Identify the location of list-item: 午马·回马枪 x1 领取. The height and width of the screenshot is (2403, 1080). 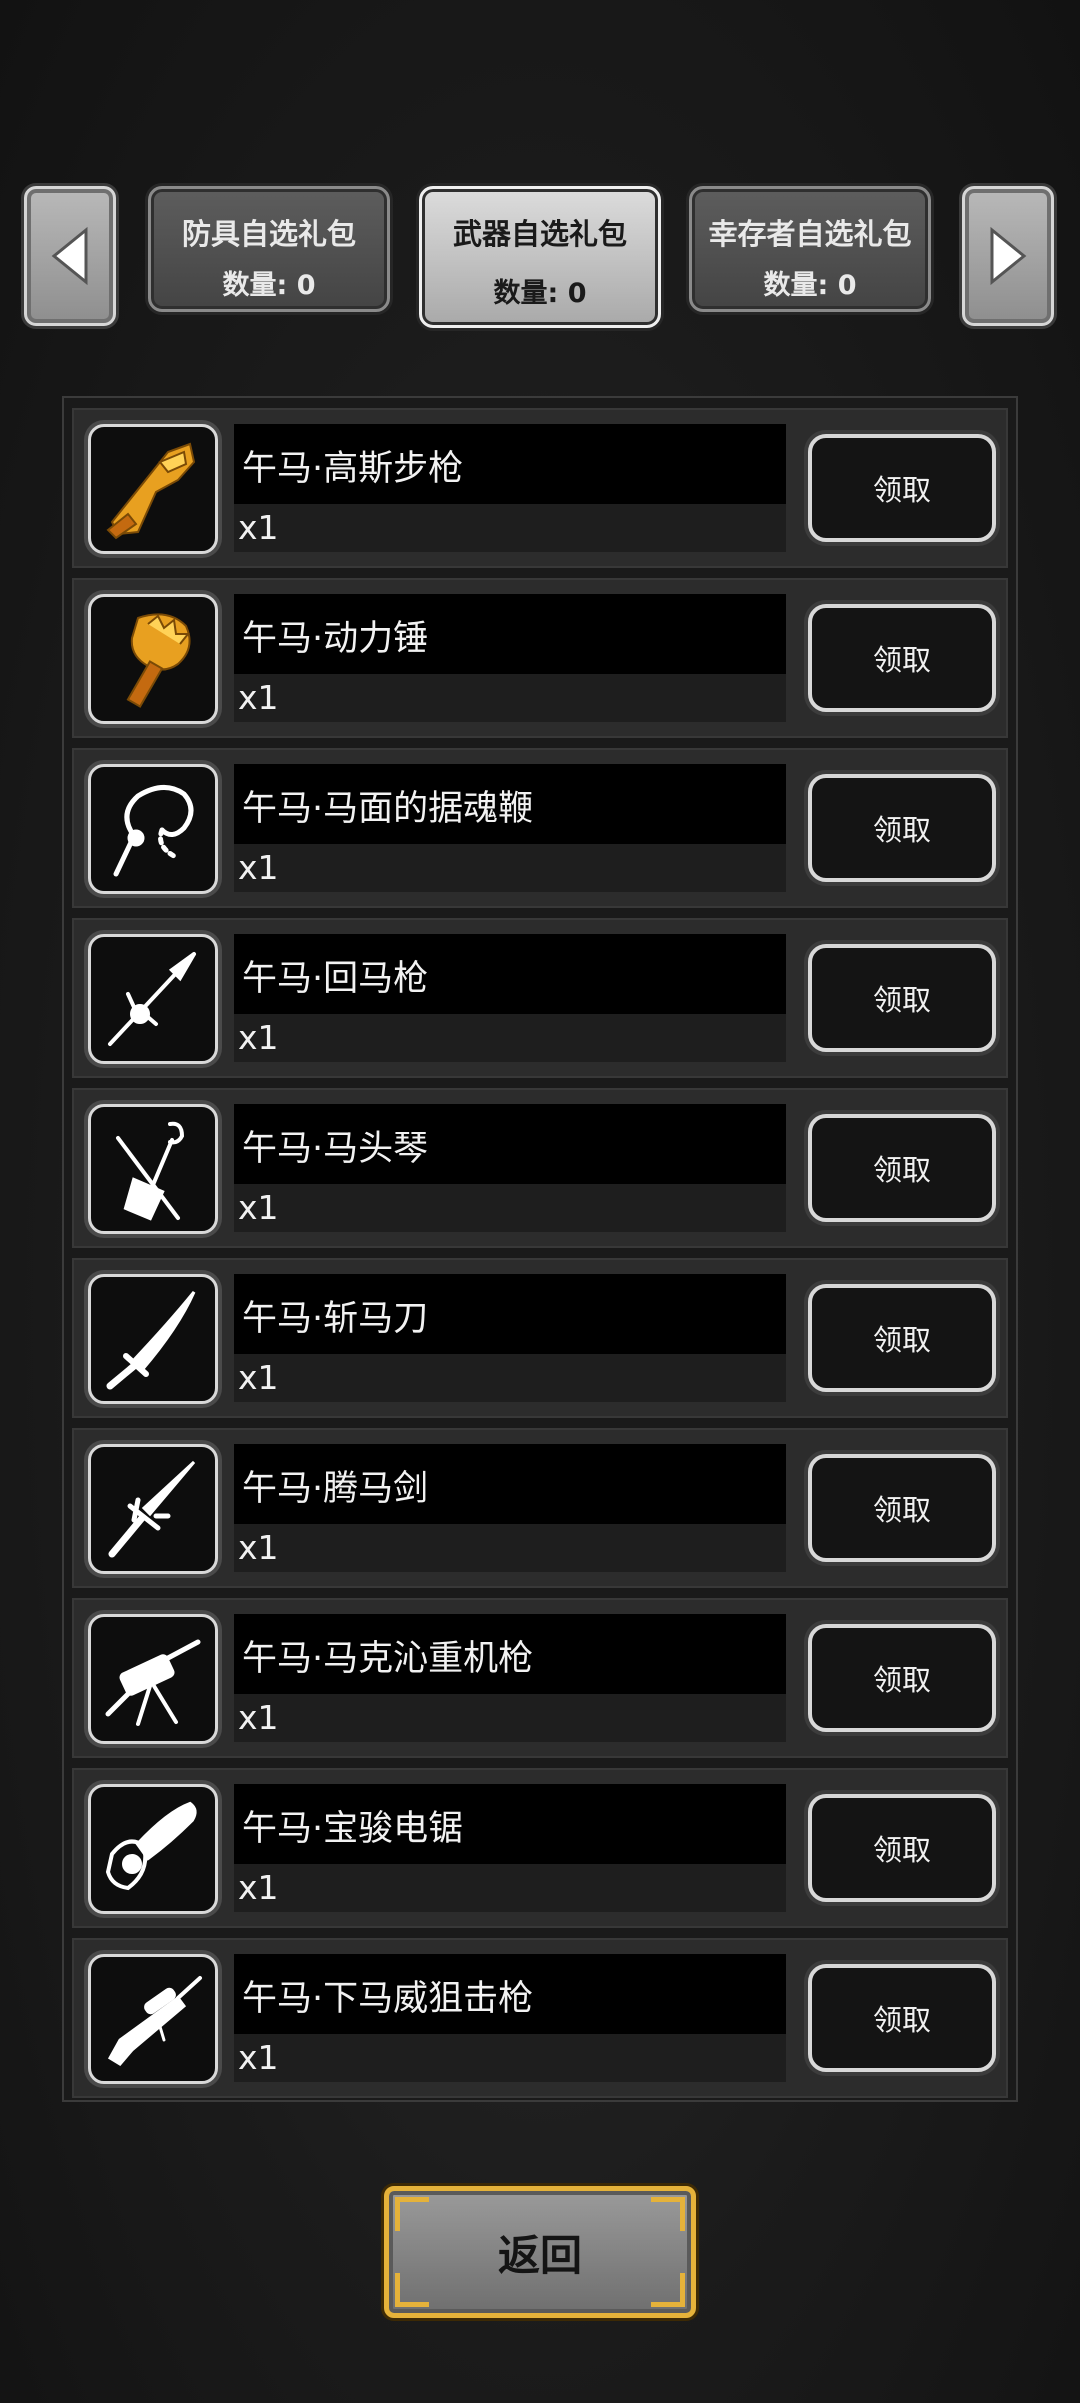
(540, 998).